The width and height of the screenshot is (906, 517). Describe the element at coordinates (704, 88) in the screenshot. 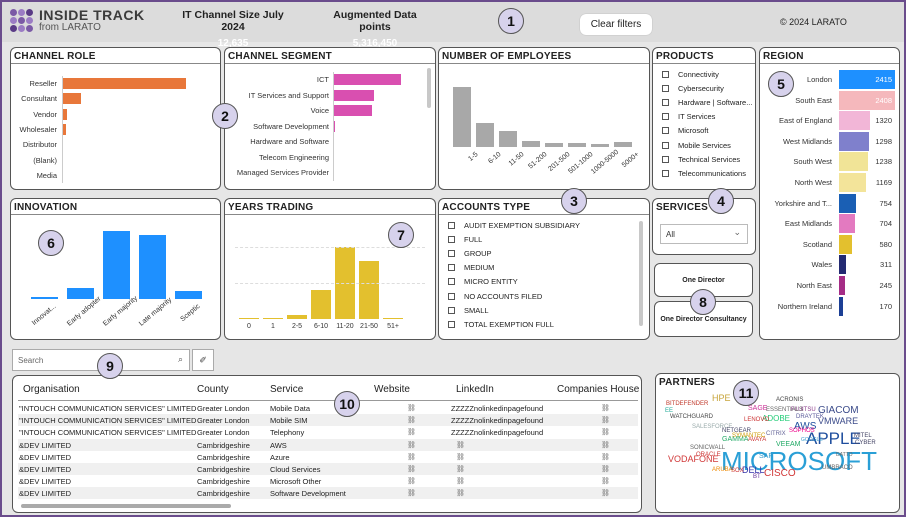

I see `products-option: Cybersecurity` at that location.